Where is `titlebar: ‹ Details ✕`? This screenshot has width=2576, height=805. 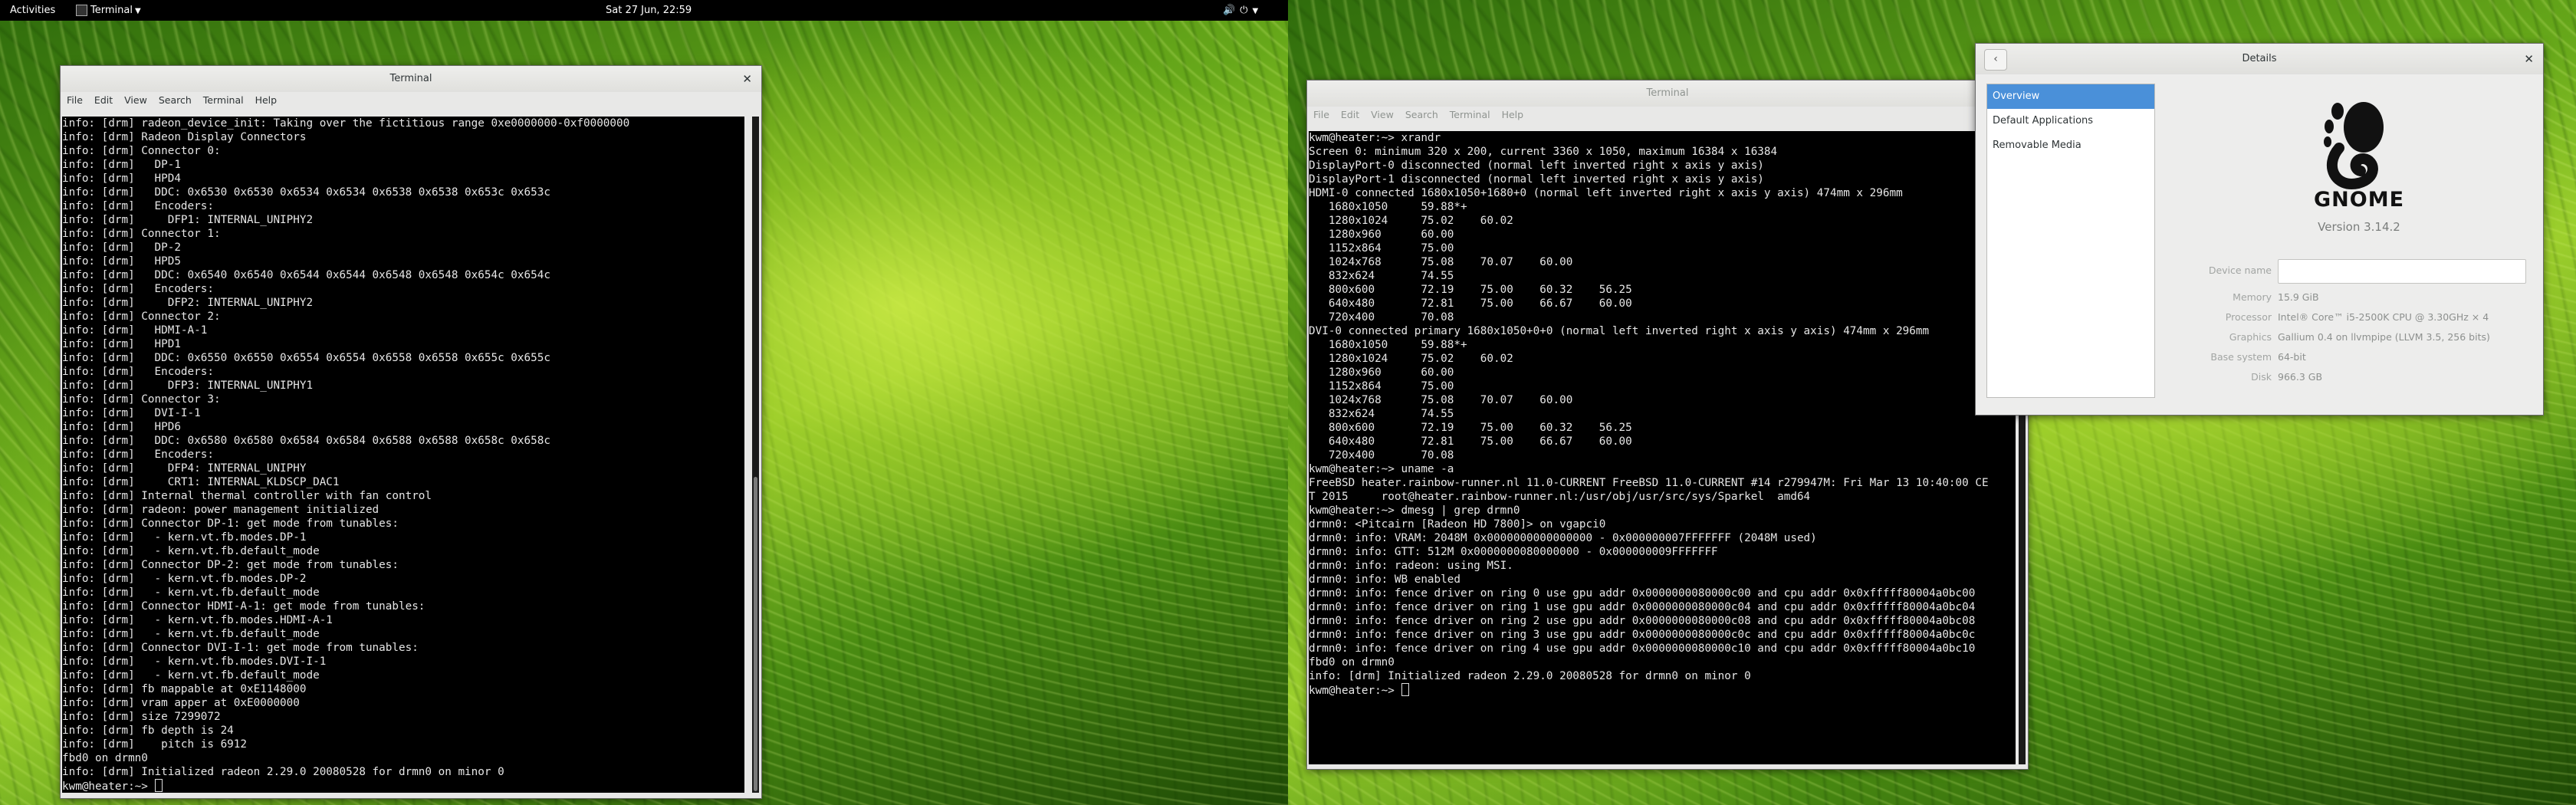
titlebar: ‹ Details ✕ is located at coordinates (2260, 59).